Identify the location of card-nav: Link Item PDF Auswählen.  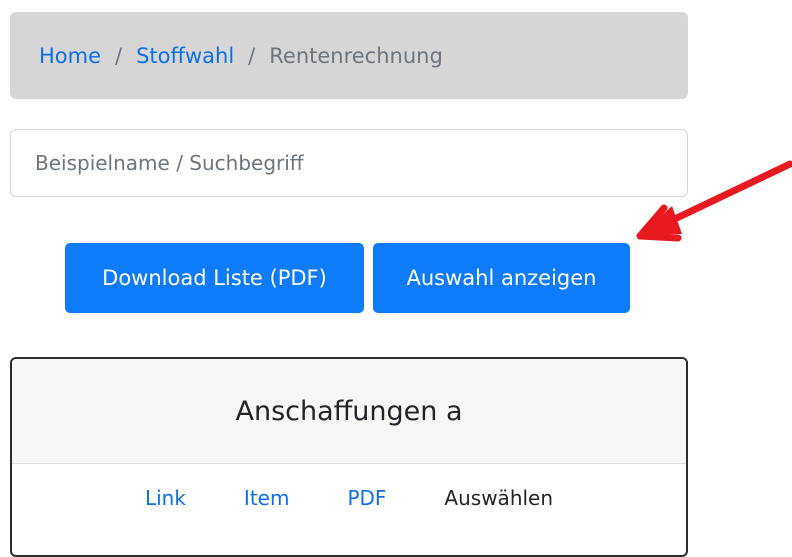
(349, 509).